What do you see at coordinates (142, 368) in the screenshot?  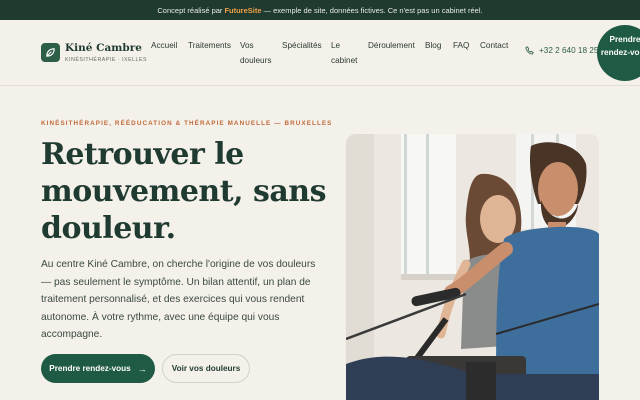 I see `arrow-right-icon: →` at bounding box center [142, 368].